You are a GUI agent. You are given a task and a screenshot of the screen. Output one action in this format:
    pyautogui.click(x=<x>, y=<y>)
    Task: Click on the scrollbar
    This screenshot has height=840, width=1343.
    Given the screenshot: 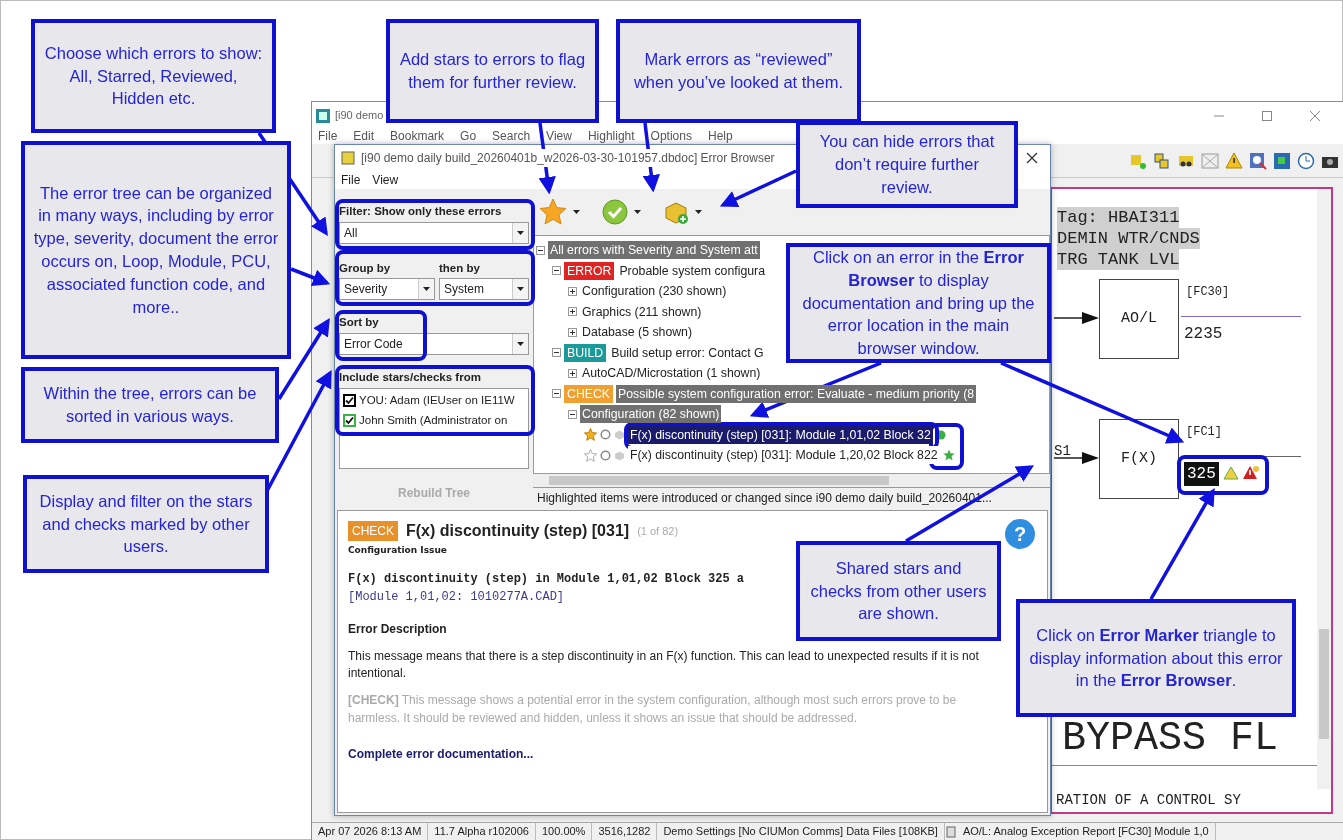 What is the action you would take?
    pyautogui.click(x=1324, y=489)
    